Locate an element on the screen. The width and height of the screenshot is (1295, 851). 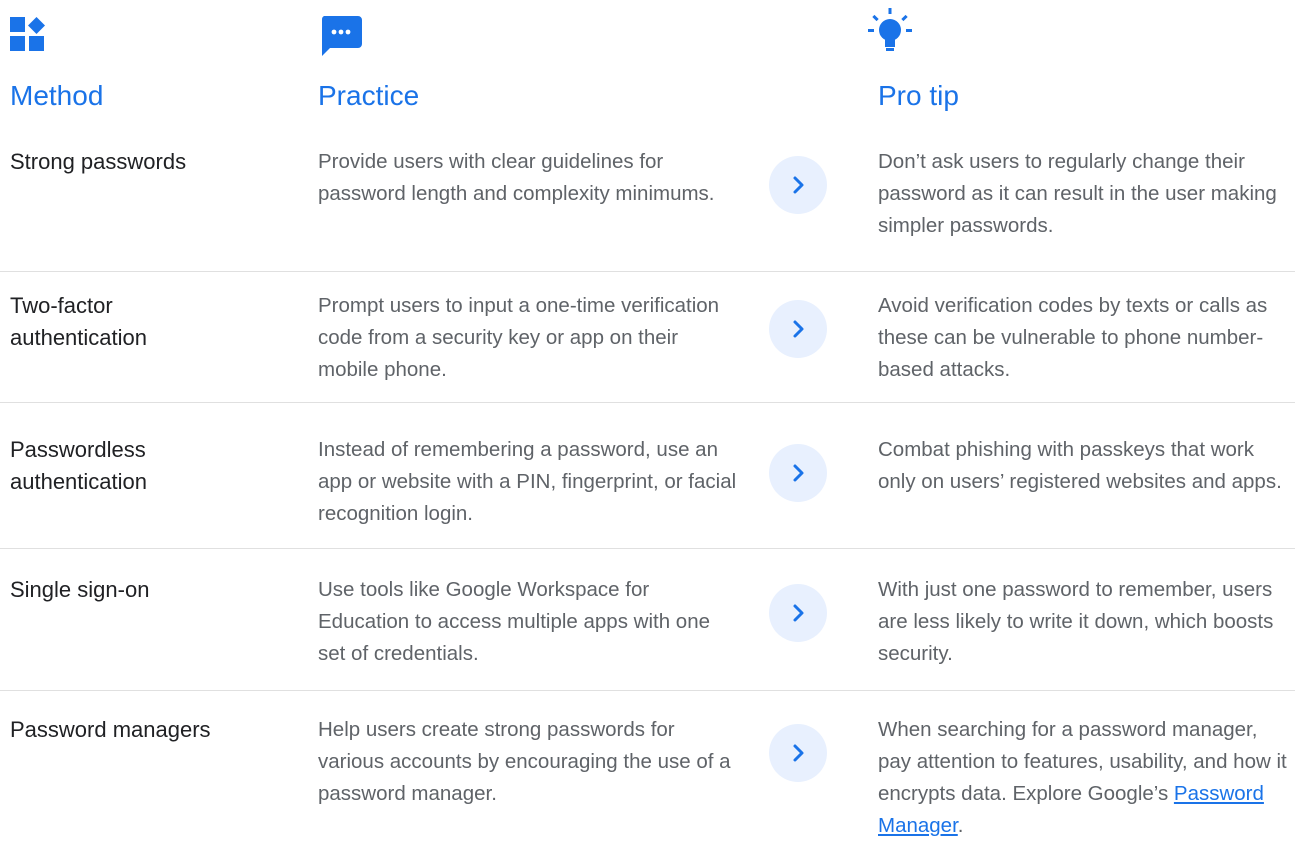
method-name: Strong passwords is located at coordinates (98, 161).